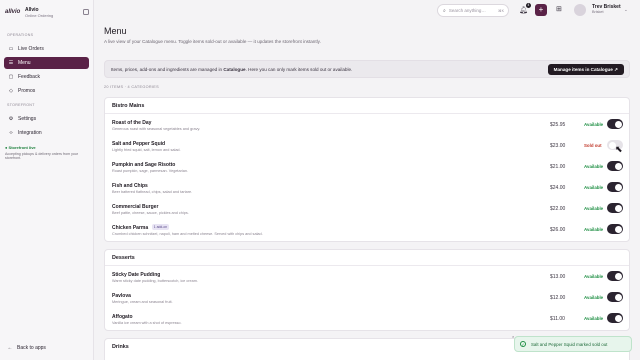 The width and height of the screenshot is (640, 360). I want to click on add-button: +, so click(541, 10).